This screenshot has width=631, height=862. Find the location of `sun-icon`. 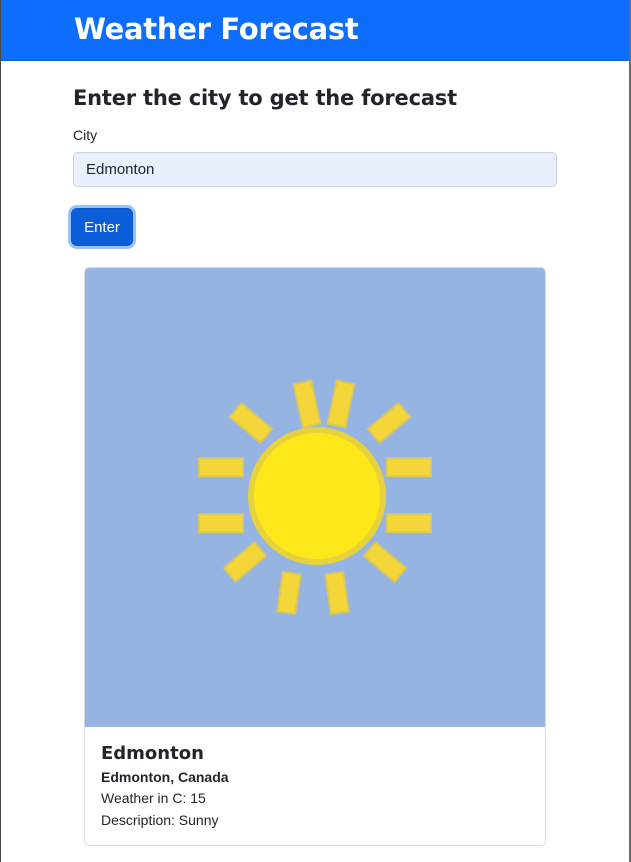

sun-icon is located at coordinates (315, 497).